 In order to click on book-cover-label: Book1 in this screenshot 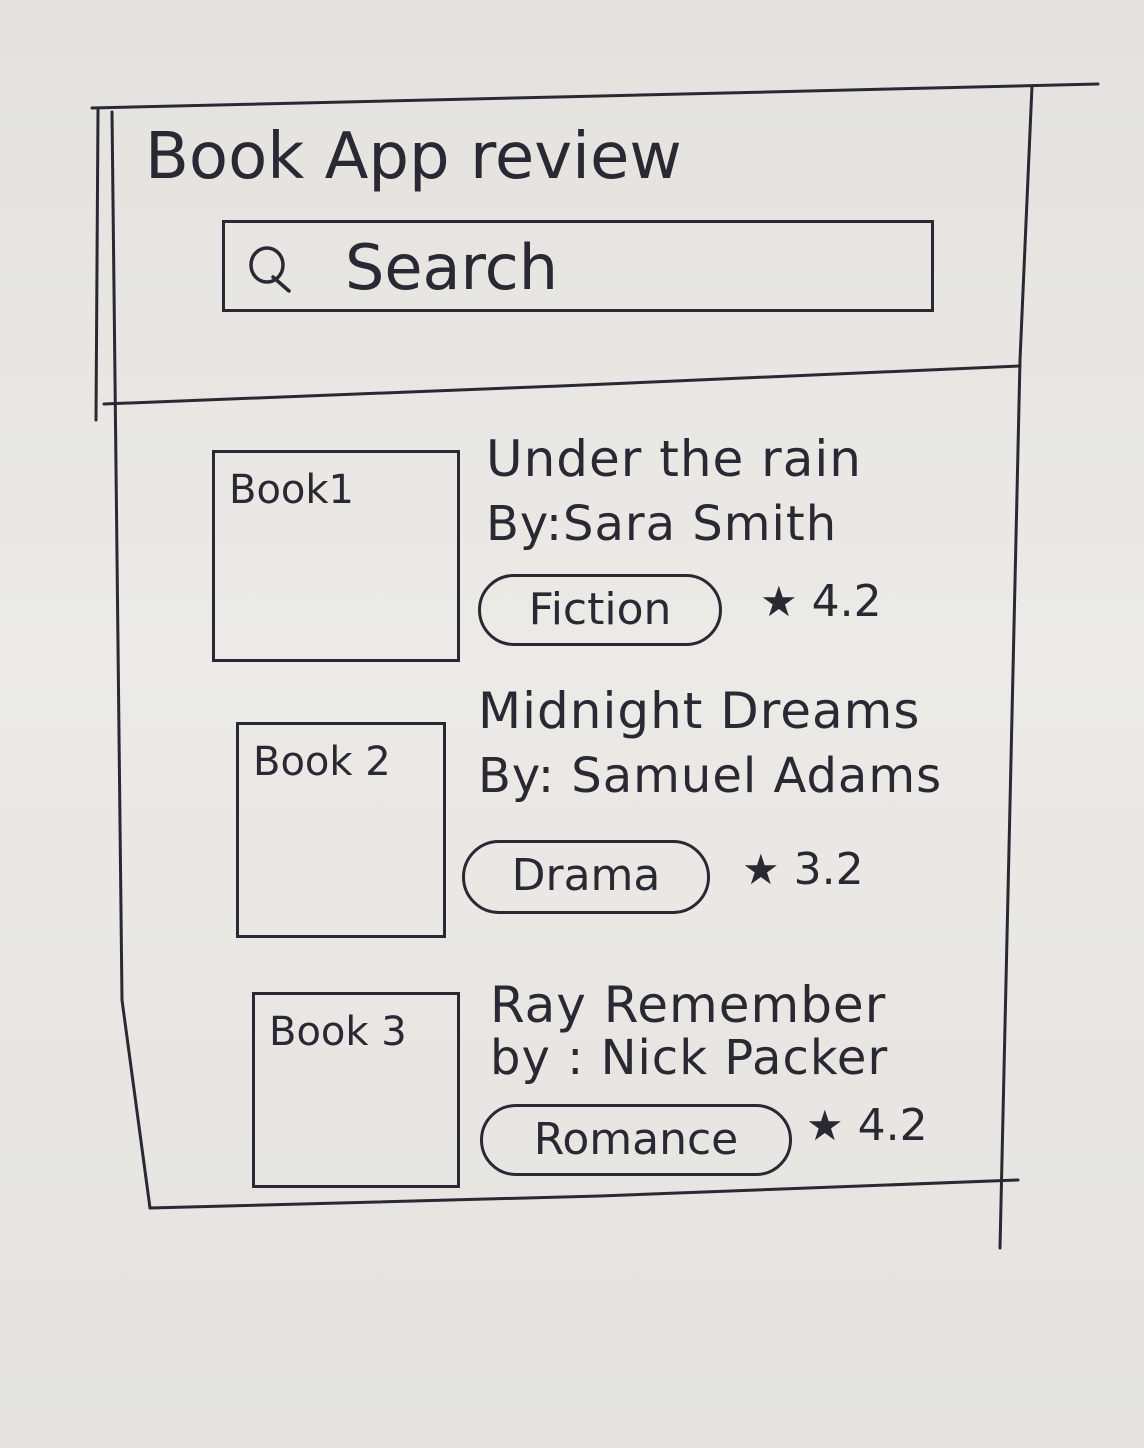, I will do `click(291, 490)`.